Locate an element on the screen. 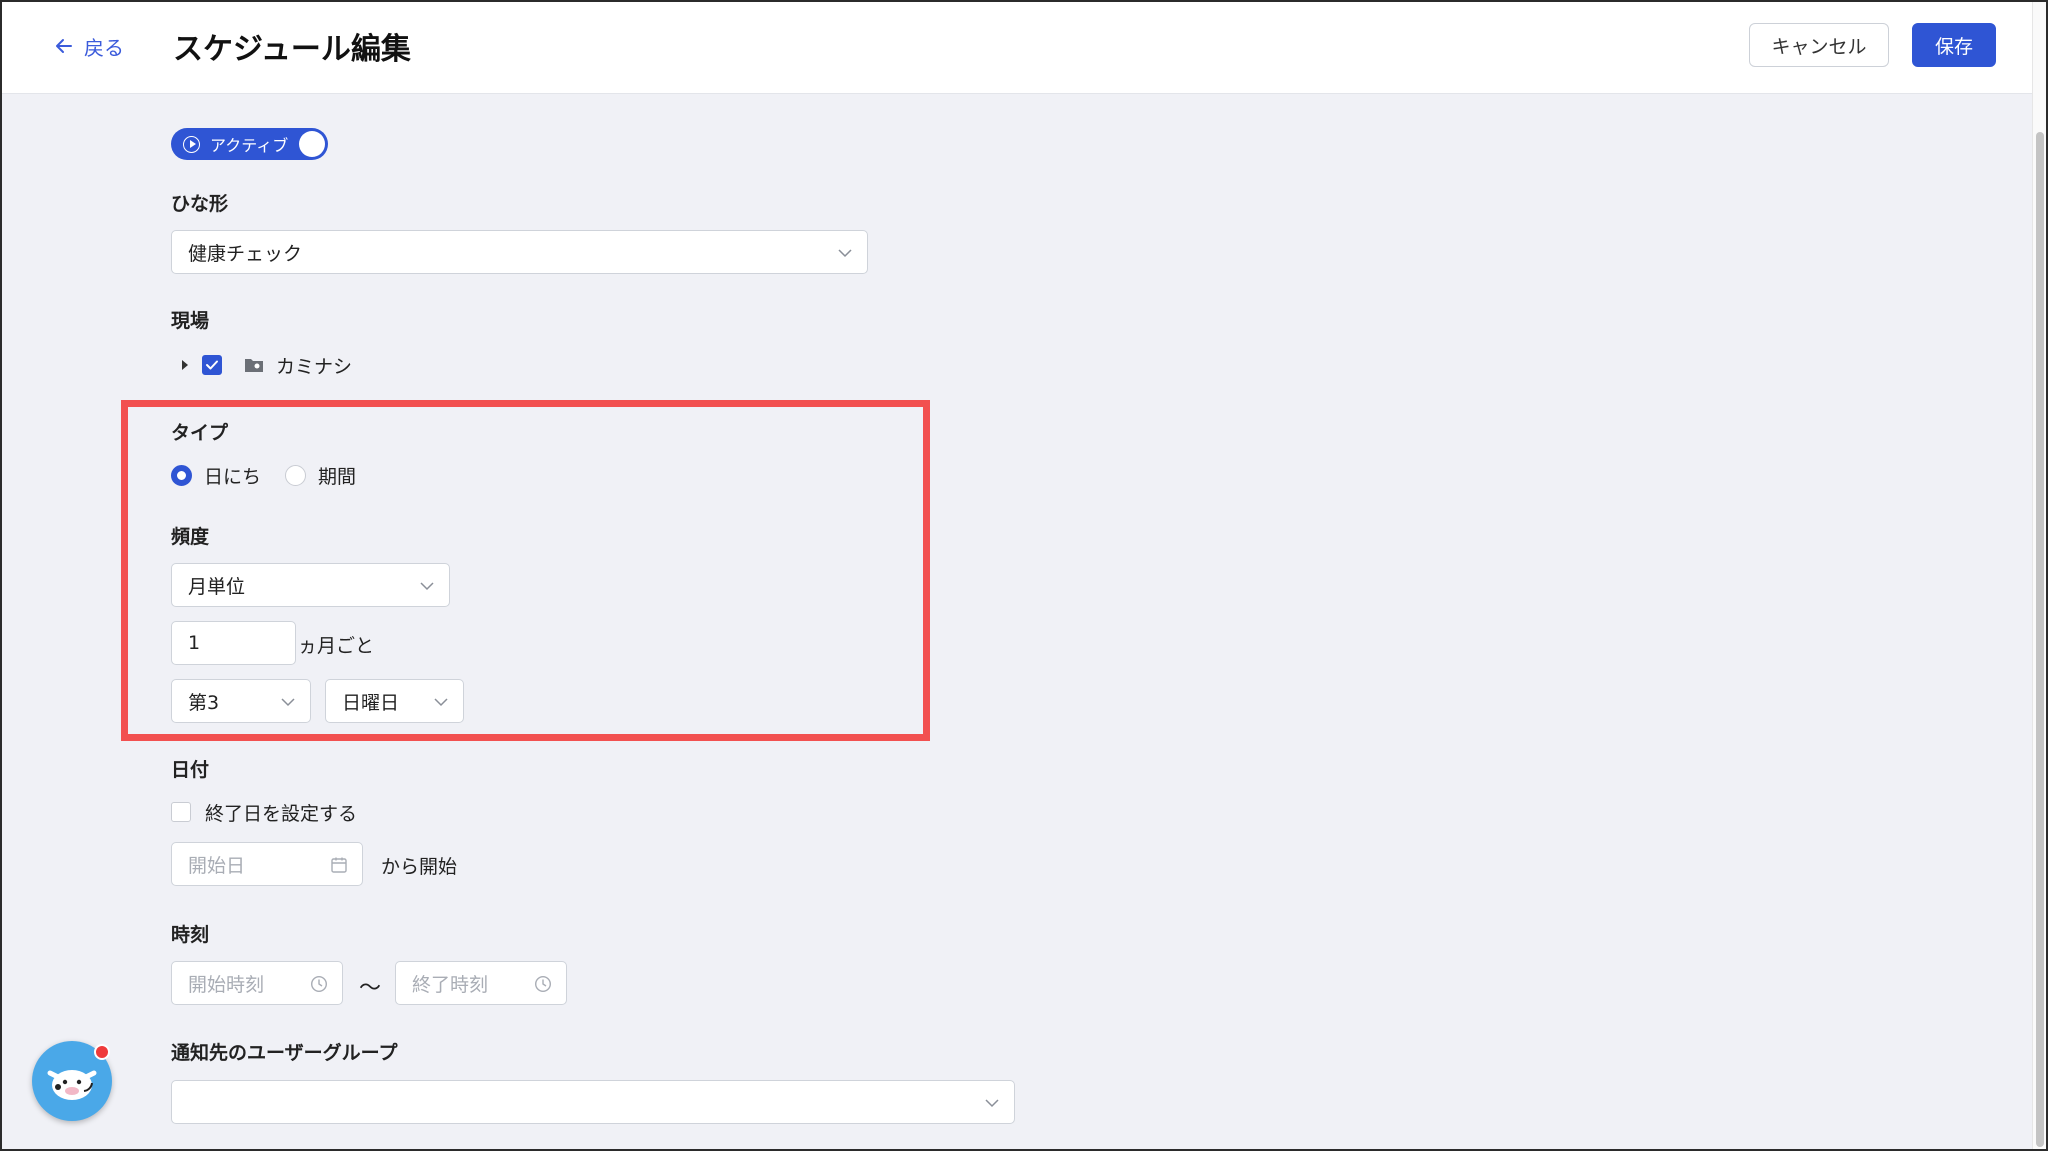  site-checkbox is located at coordinates (212, 365).